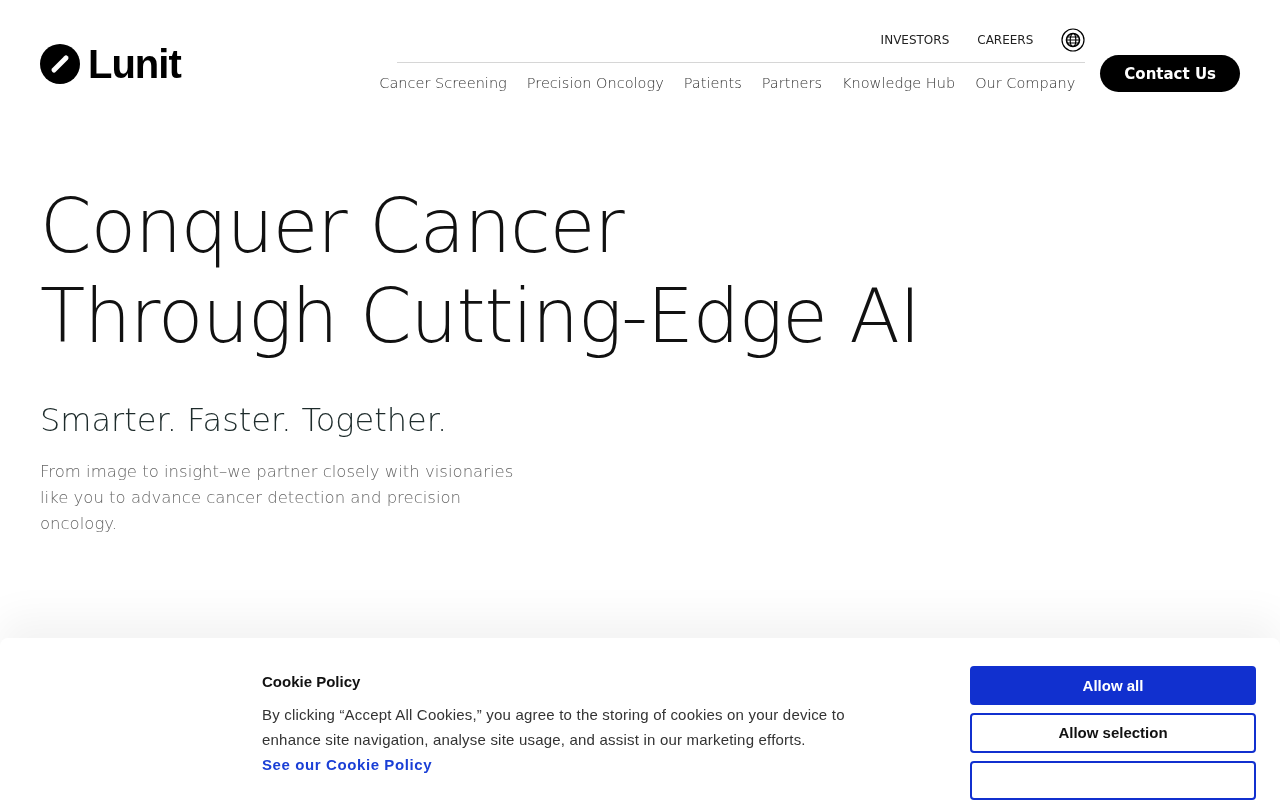 This screenshot has height=800, width=1280. I want to click on nav-link: Cancer Screening, so click(443, 83).